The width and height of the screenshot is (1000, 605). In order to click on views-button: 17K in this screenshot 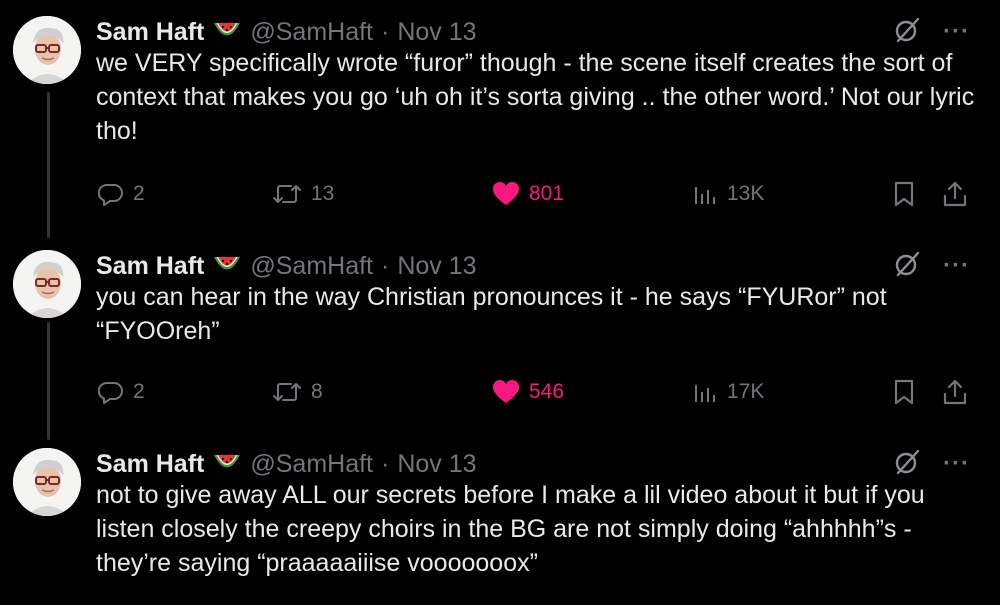, I will do `click(728, 392)`.